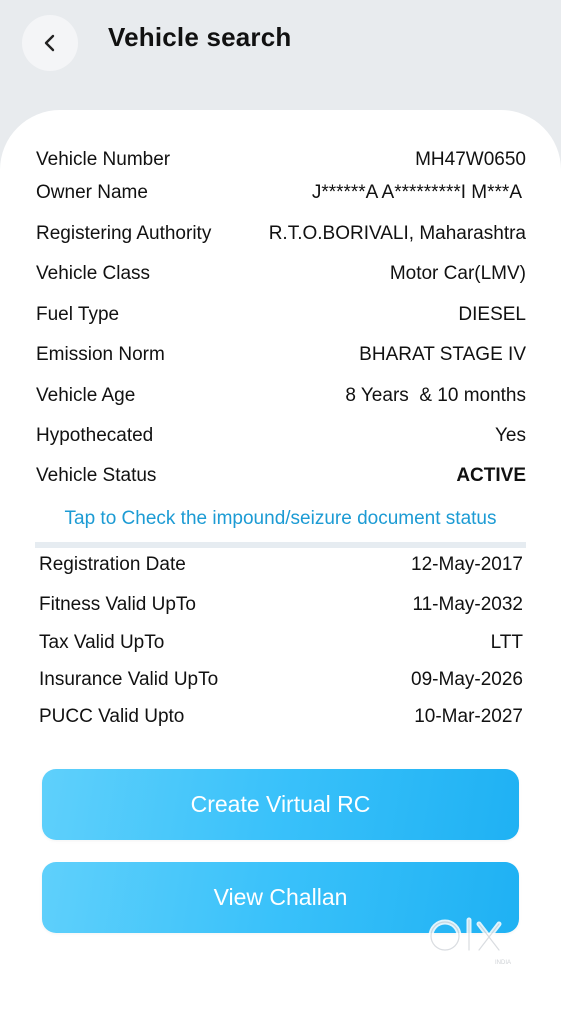  Describe the element at coordinates (280, 60) in the screenshot. I see `app-header: Vehicle search` at that location.